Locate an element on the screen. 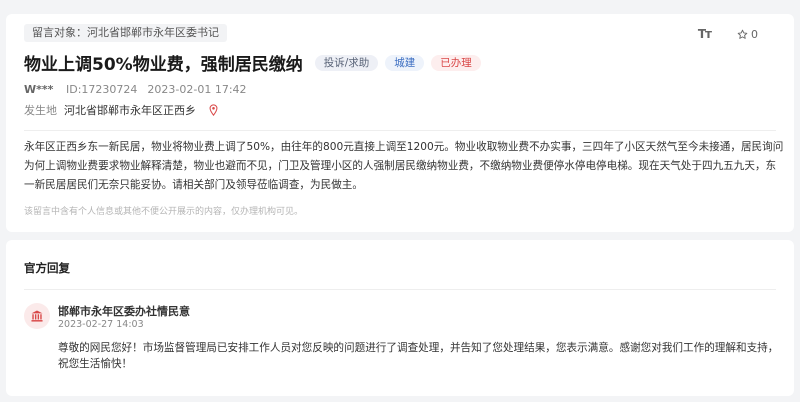  message-target: 留言对象：河北省邯郸市永年区委书记 is located at coordinates (125, 33).